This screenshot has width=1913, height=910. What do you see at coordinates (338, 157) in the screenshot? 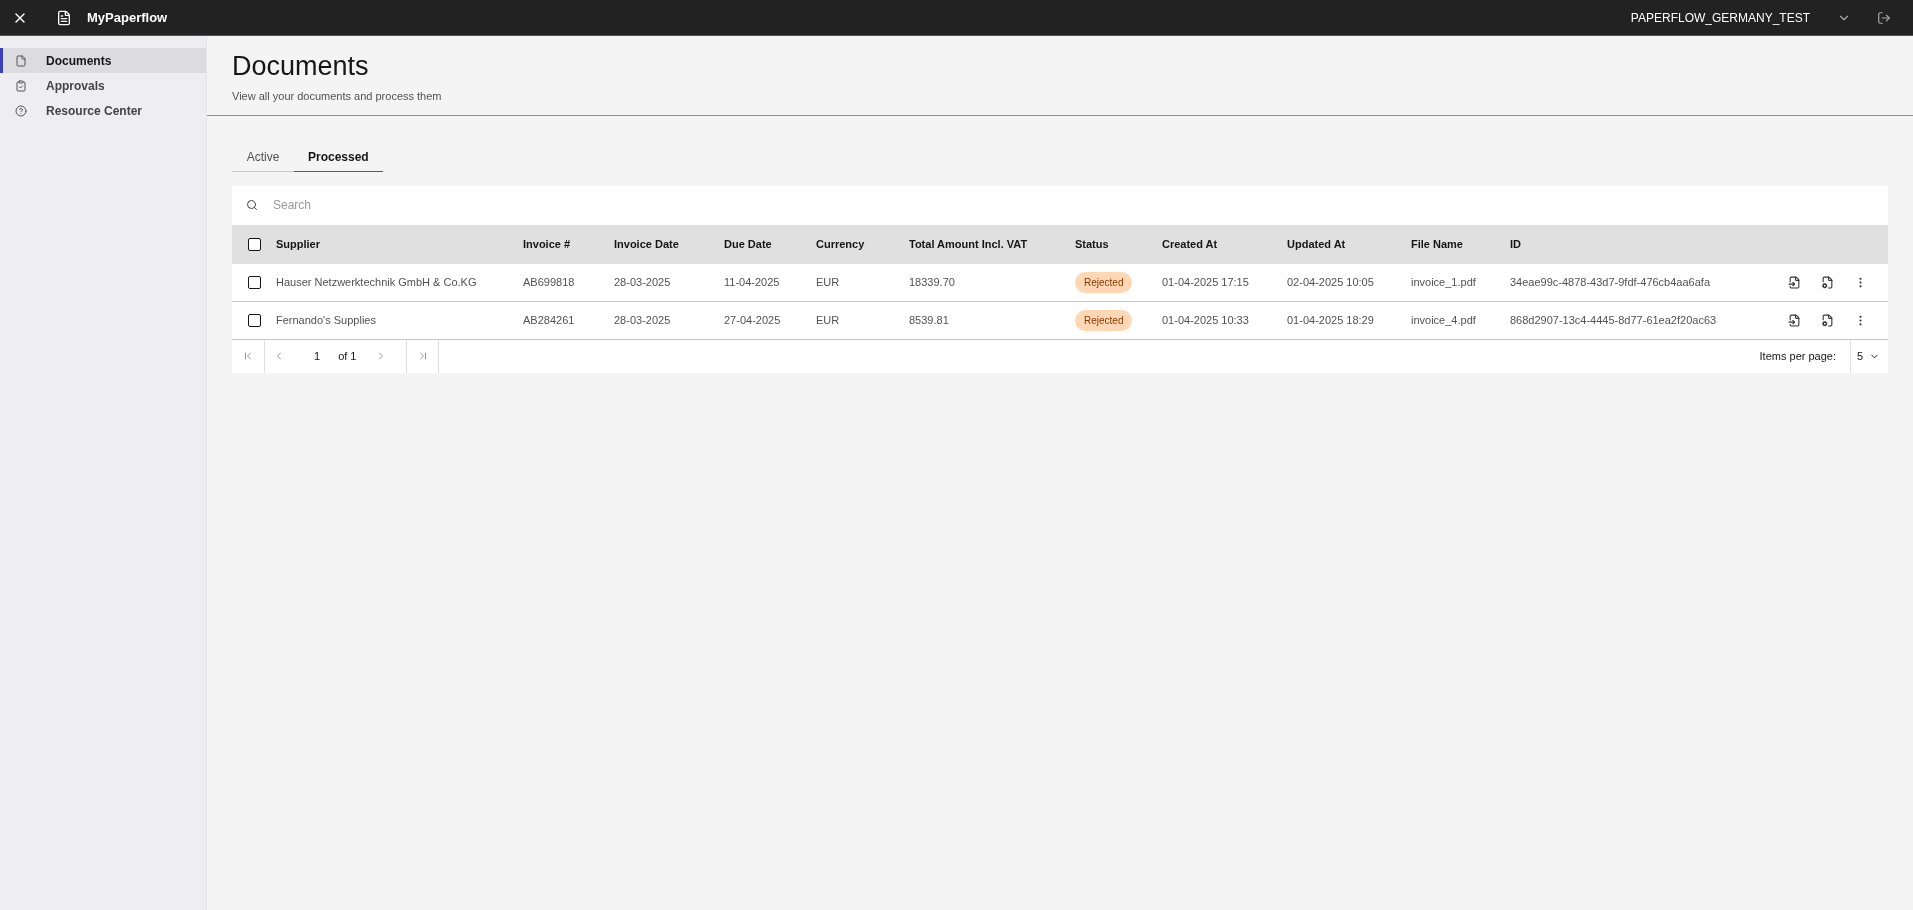
I see `tab: Processed` at bounding box center [338, 157].